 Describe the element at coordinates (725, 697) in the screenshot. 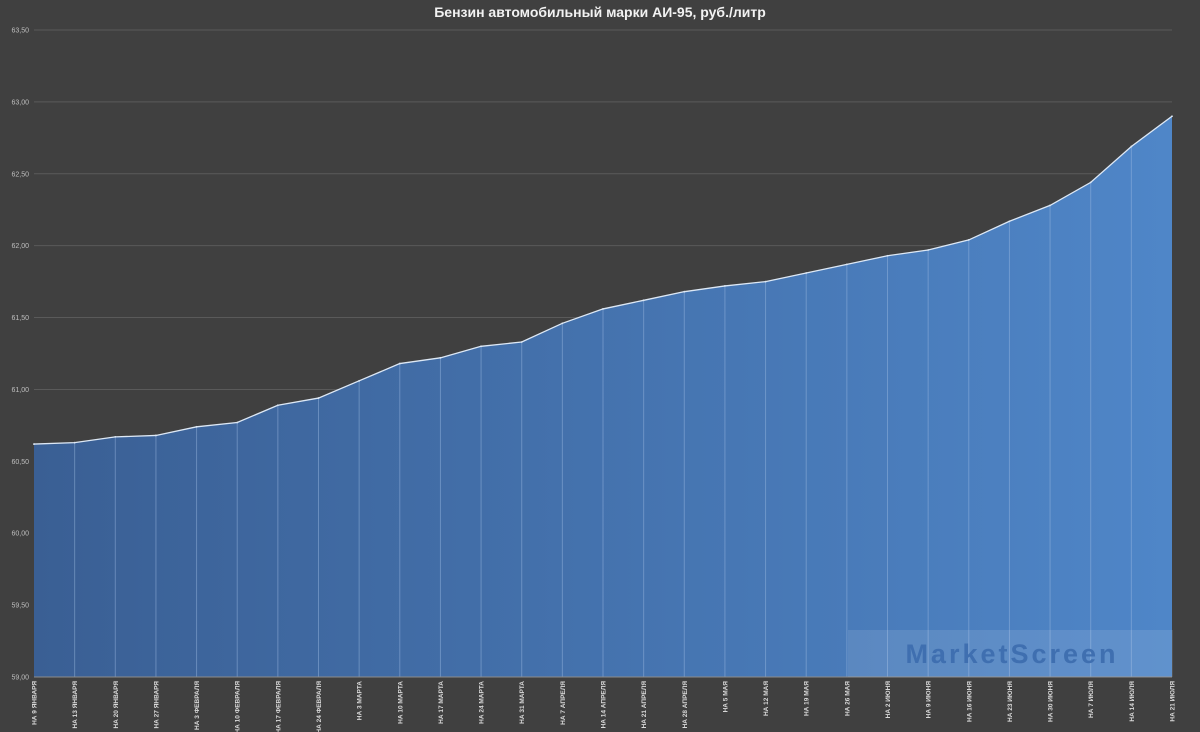

I see `x-tick-label: НА 5 МАЯ` at that location.